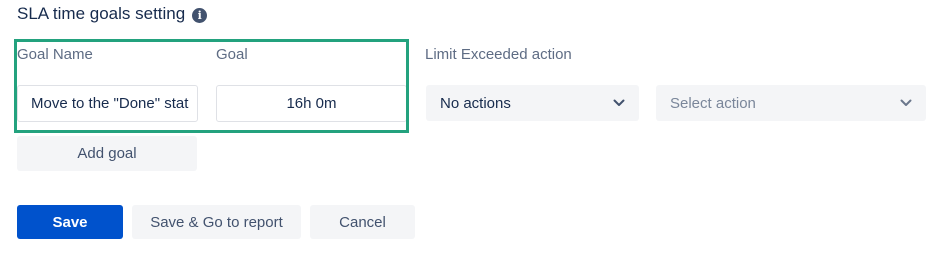 This screenshot has height=258, width=937. I want to click on goal-time-value: 16h 0m, so click(311, 103).